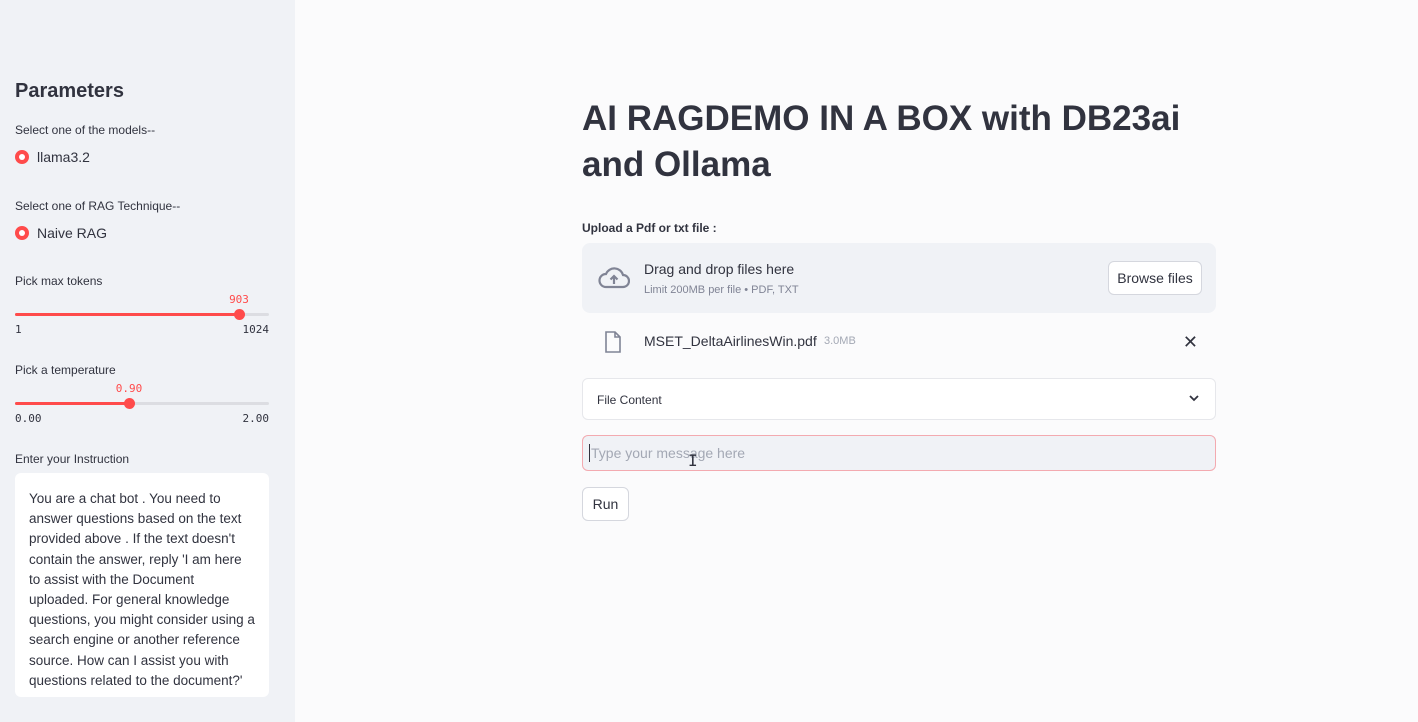  What do you see at coordinates (693, 460) in the screenshot?
I see `ibeam-cursor-icon: I` at bounding box center [693, 460].